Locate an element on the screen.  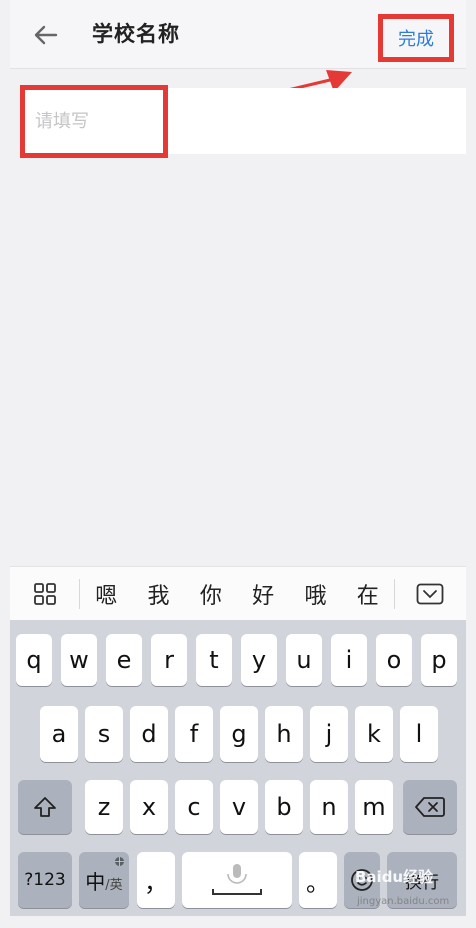
period-key: 。 is located at coordinates (318, 880).